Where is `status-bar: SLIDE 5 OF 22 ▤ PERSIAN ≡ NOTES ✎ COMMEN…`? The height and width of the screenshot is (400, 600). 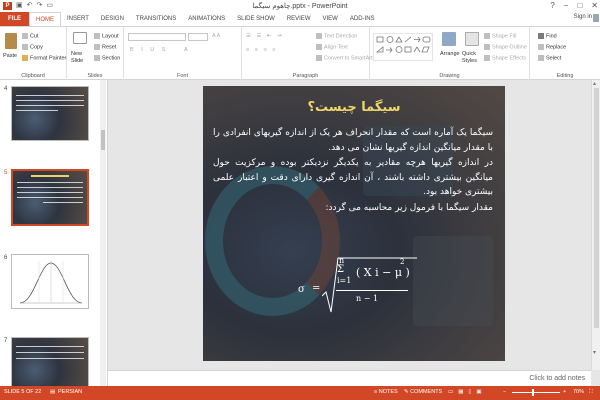 status-bar: SLIDE 5 OF 22 ▤ PERSIAN ≡ NOTES ✎ COMMEN… is located at coordinates (300, 393).